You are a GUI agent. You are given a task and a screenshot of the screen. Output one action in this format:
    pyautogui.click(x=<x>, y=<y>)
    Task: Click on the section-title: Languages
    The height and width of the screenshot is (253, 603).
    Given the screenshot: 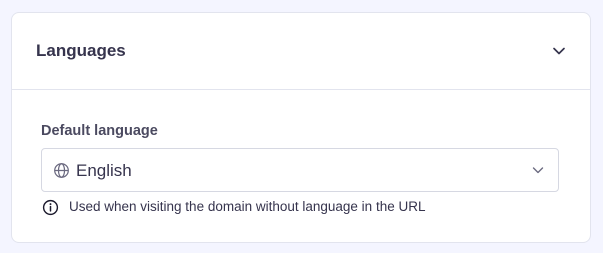 What is the action you would take?
    pyautogui.click(x=81, y=50)
    